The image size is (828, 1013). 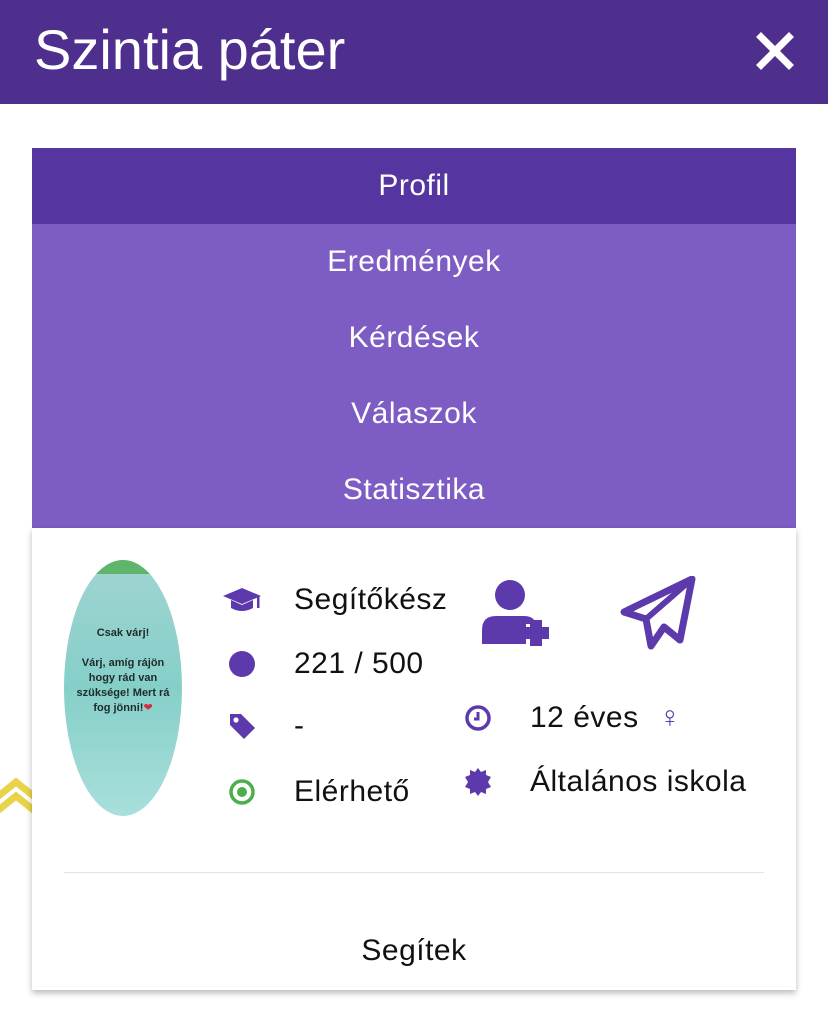 What do you see at coordinates (414, 951) in the screenshot?
I see `help-button: Segítek` at bounding box center [414, 951].